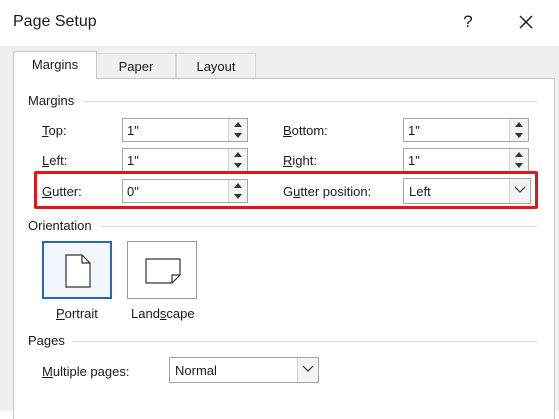 The image size is (559, 419). What do you see at coordinates (51, 100) in the screenshot?
I see `margins-section-label: Margins` at bounding box center [51, 100].